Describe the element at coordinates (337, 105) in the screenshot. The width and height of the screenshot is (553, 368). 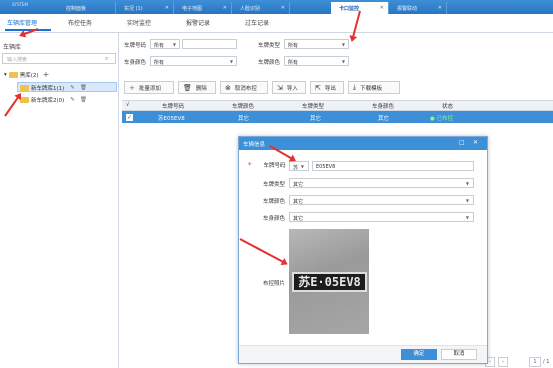
I see `table-header` at that location.